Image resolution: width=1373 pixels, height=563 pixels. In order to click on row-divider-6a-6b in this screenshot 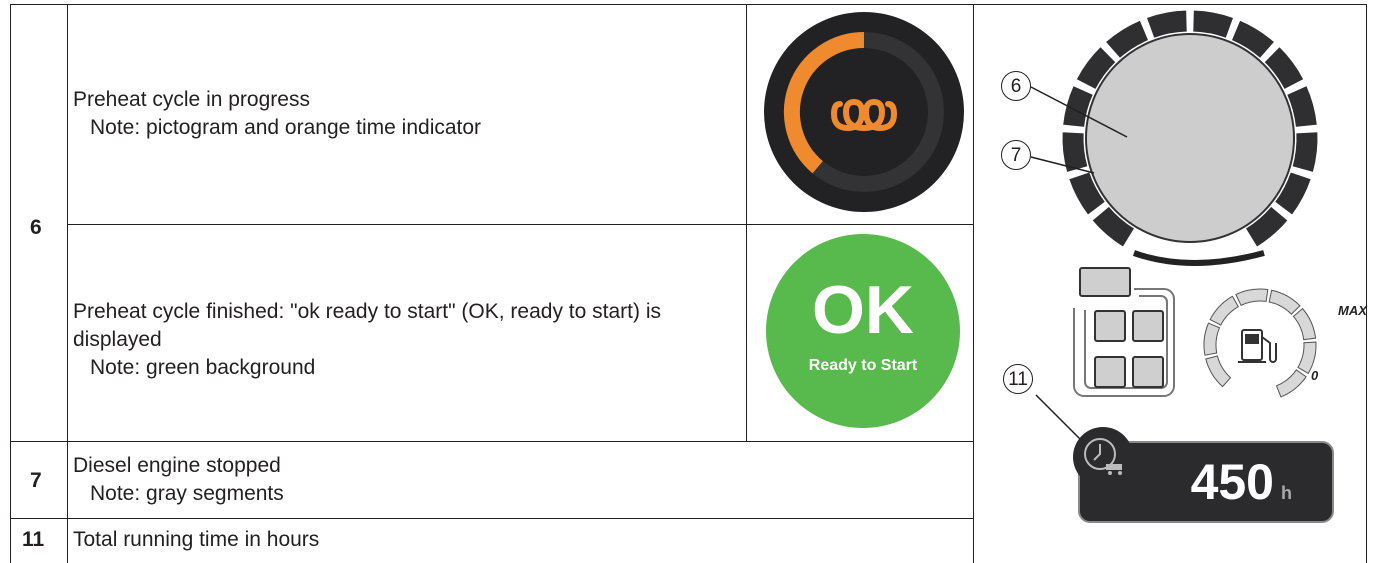, I will do `click(520, 224)`.